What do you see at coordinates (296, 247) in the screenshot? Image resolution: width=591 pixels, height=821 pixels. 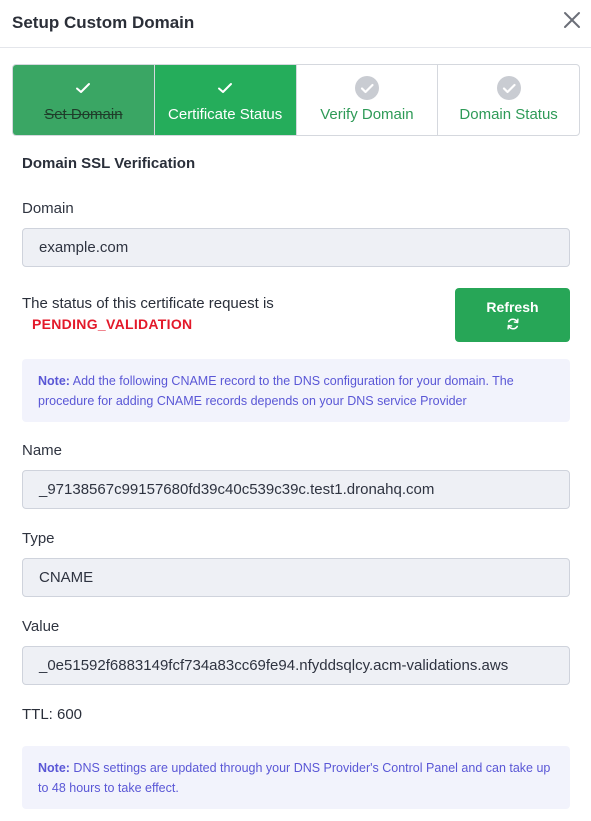 I see `domain-field: example.com` at bounding box center [296, 247].